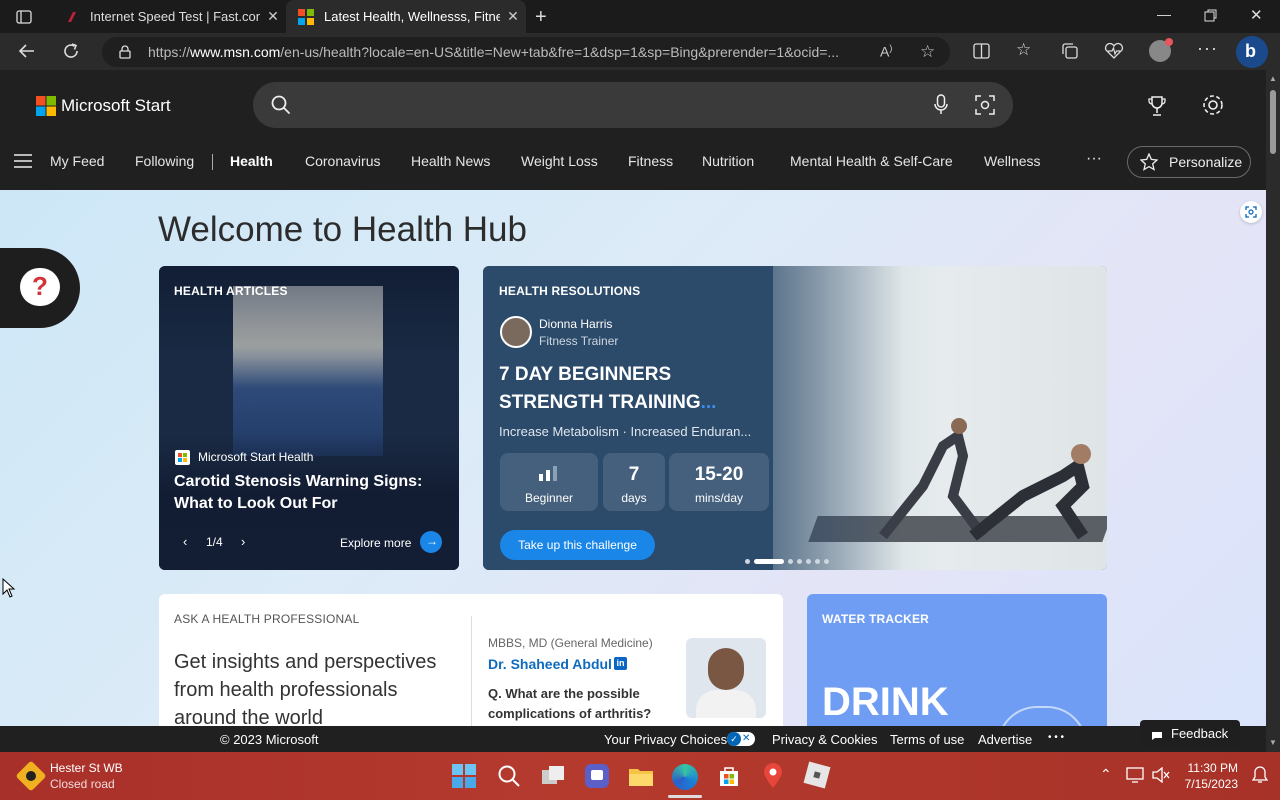 This screenshot has width=1280, height=800. What do you see at coordinates (685, 781) in the screenshot?
I see `edge-browser-icon` at bounding box center [685, 781].